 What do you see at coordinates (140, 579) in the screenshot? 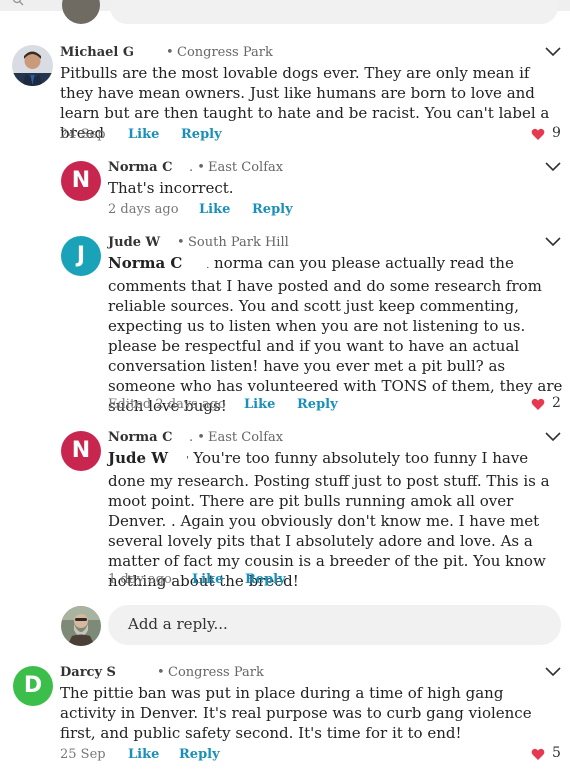
I see `comment-time: 1 day ago` at bounding box center [140, 579].